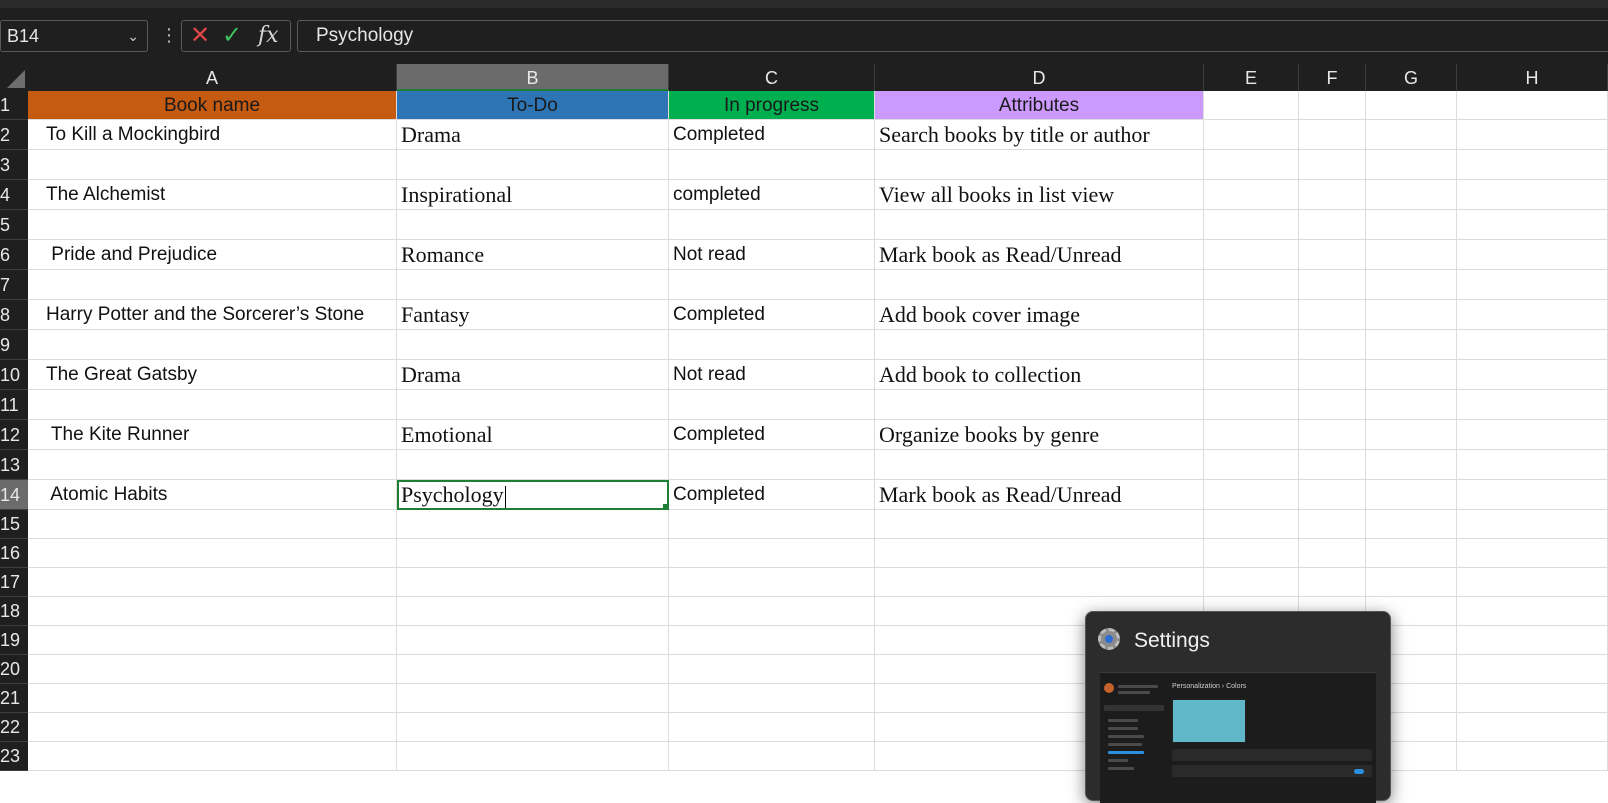 Image resolution: width=1608 pixels, height=803 pixels. Describe the element at coordinates (772, 553) in the screenshot. I see `cell-c16` at that location.